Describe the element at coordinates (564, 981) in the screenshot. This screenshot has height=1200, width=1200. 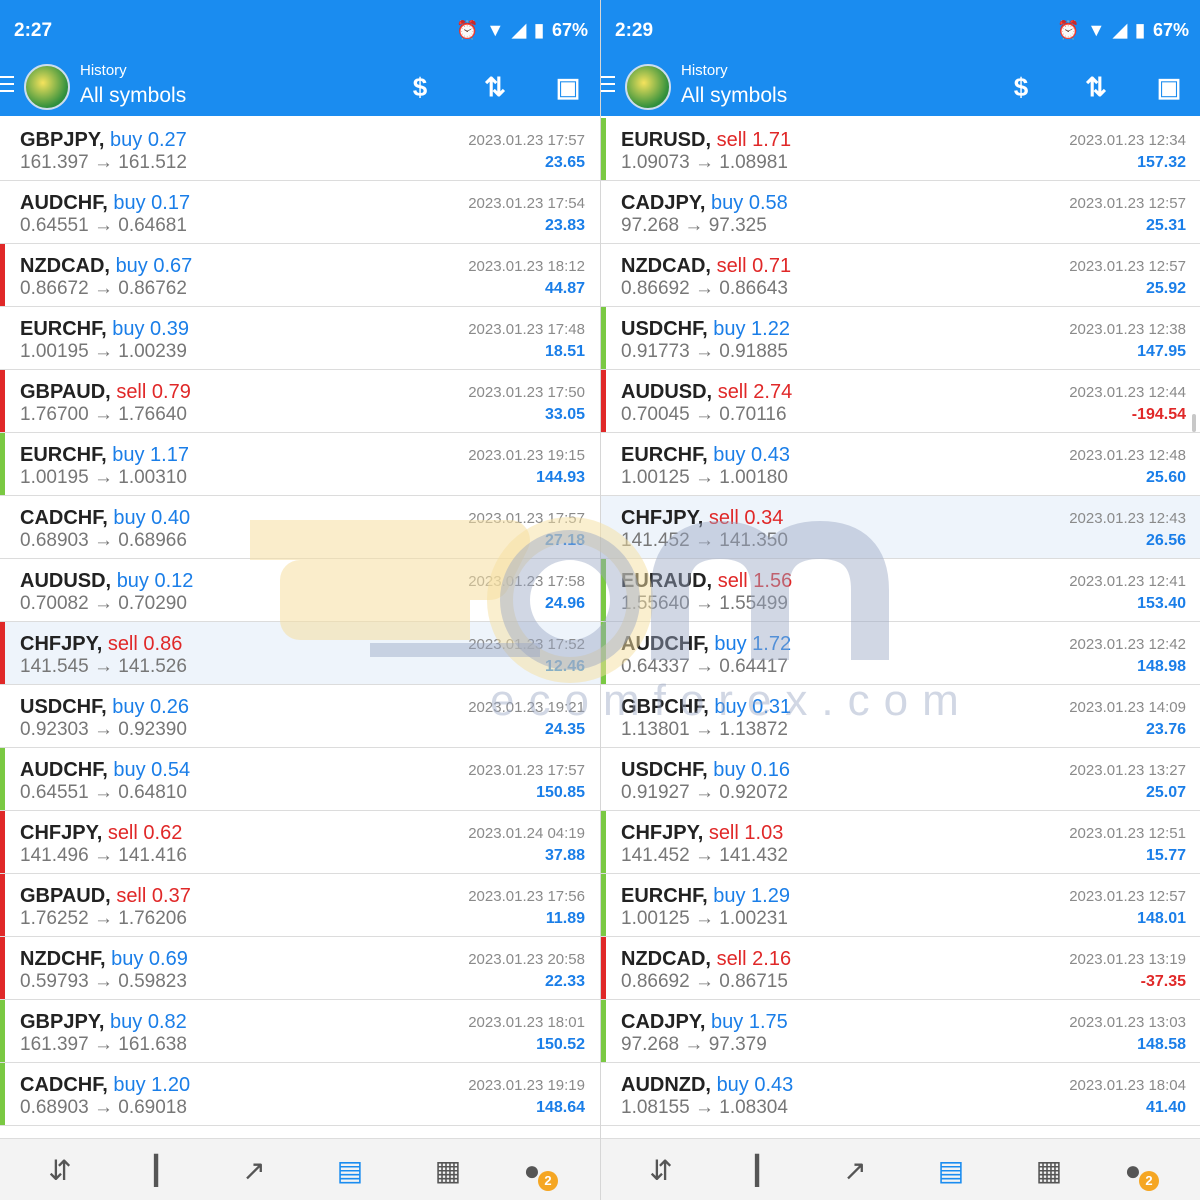
I see `trade-profit: 22.33` at that location.